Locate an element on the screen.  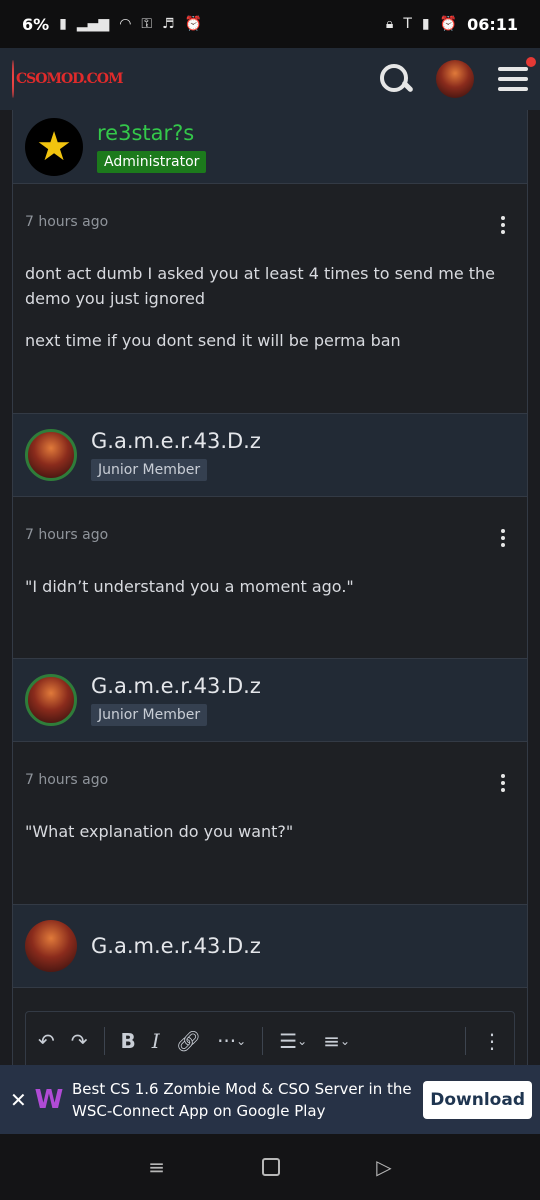
battery-percent: 6% is located at coordinates (36, 24).